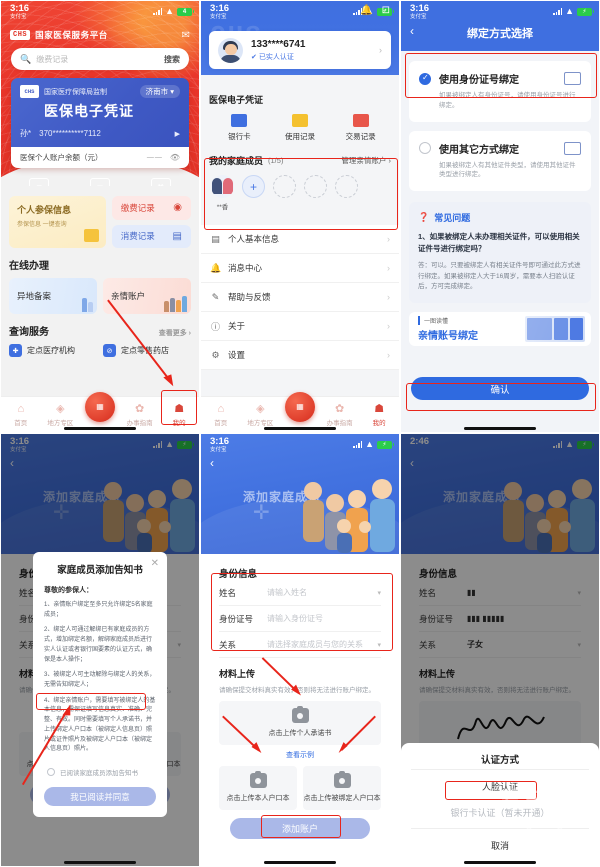 This screenshot has height=867, width=600. What do you see at coordinates (300, 50) in the screenshot?
I see `user-card: 133****6741 ✔ 已实人认证 ›` at bounding box center [300, 50].